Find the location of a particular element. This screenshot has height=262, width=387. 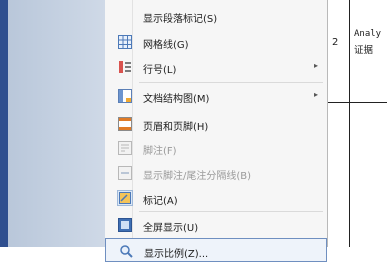

window-edge is located at coordinates (4, 123).